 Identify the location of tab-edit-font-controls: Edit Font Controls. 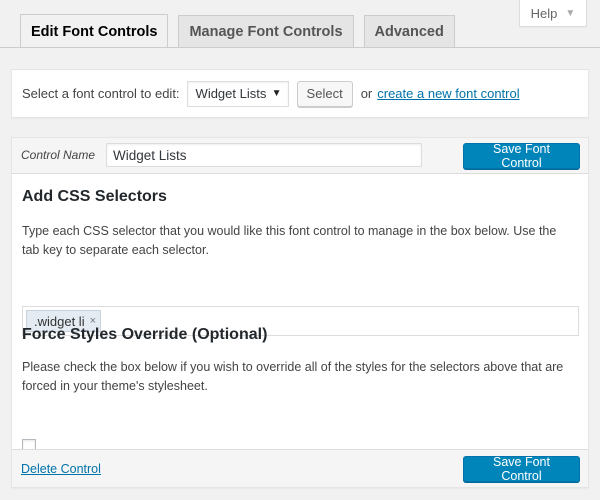
(94, 31).